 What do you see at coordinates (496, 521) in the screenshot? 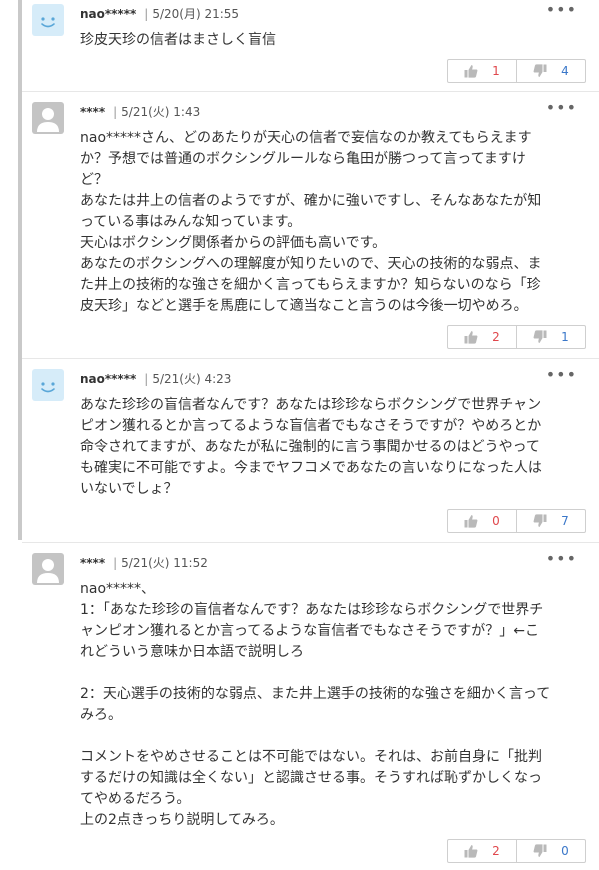
I see `like-count: 0` at bounding box center [496, 521].